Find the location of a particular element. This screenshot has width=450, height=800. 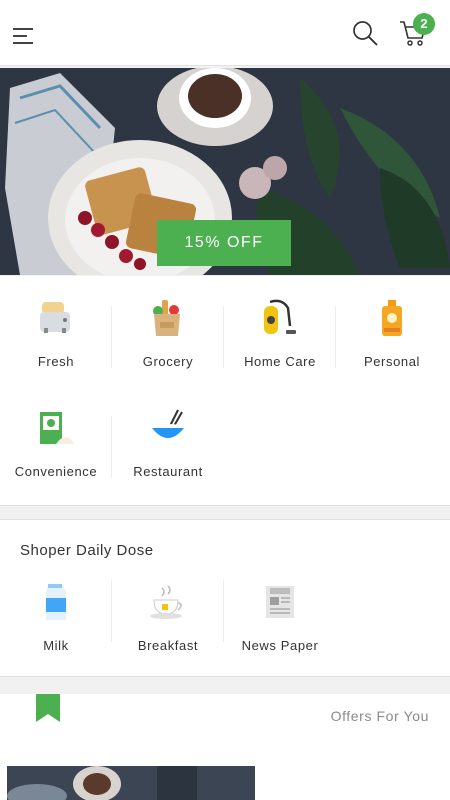

milk-carton-icon is located at coordinates (56, 602).